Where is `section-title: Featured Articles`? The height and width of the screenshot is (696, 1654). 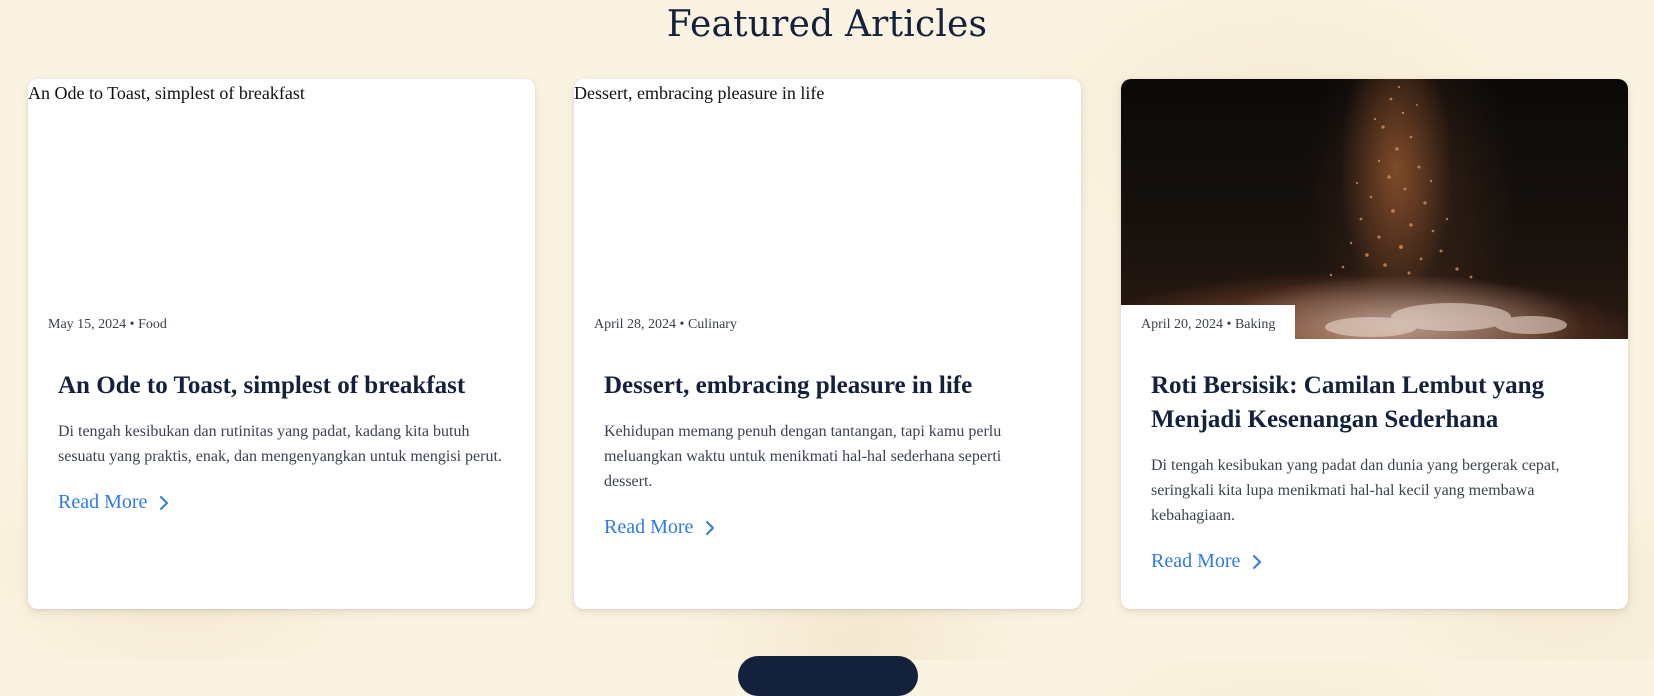
section-title: Featured Articles is located at coordinates (827, 24).